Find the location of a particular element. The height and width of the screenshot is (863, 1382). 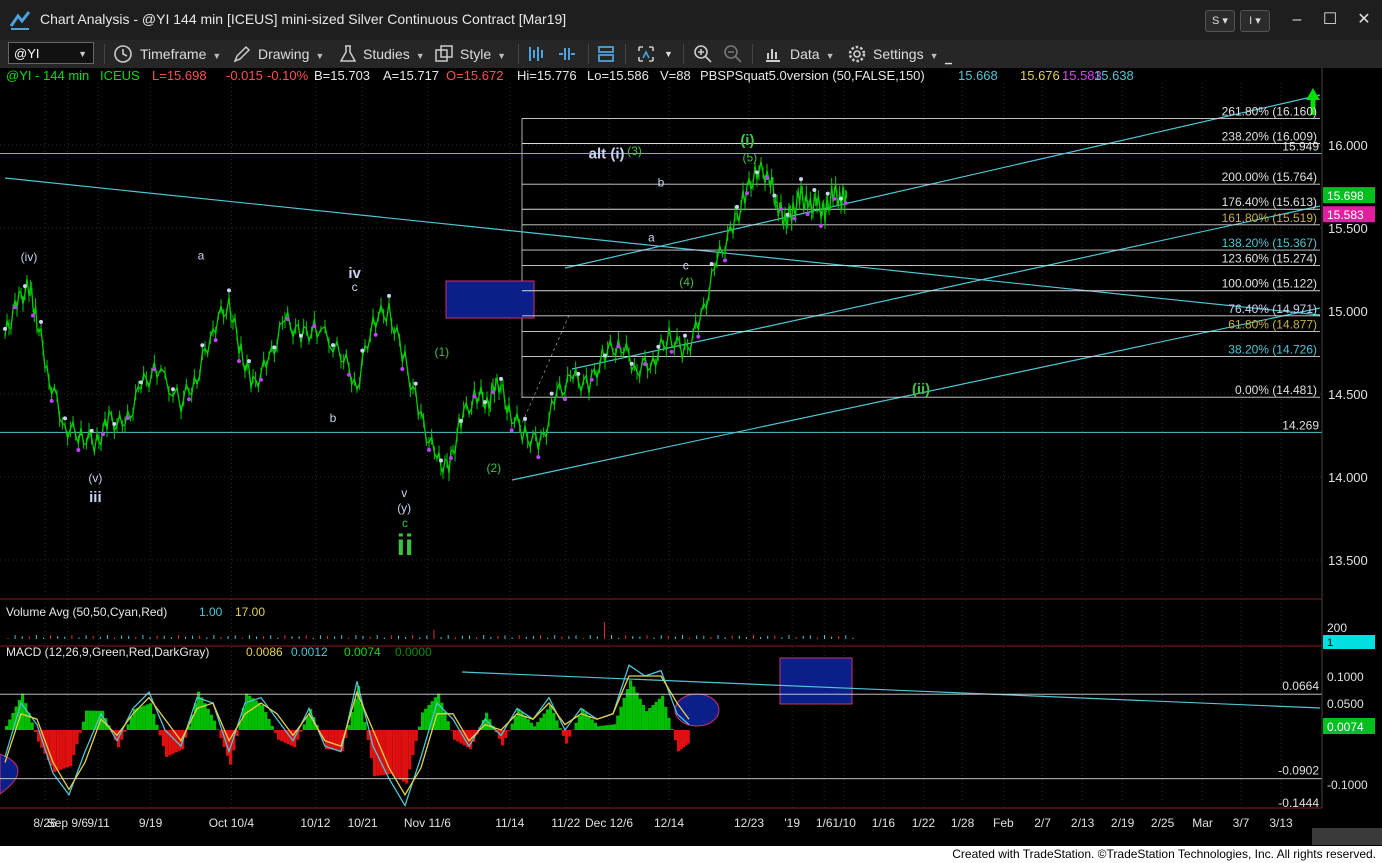

bar-spacing-icon is located at coordinates (536, 54).